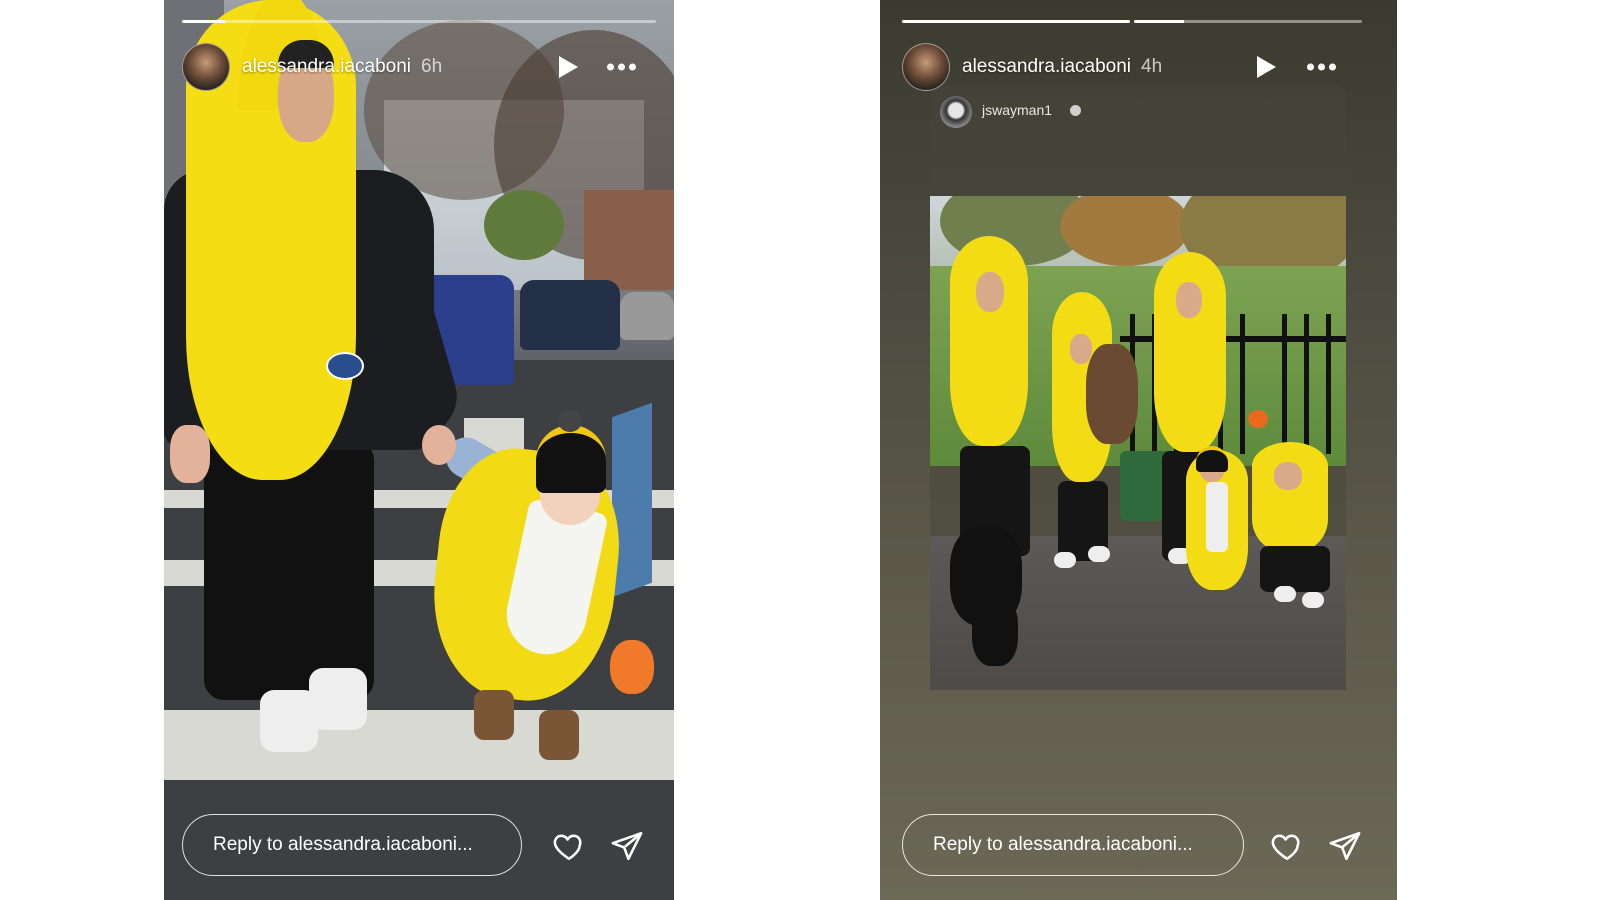 The width and height of the screenshot is (1600, 900). Describe the element at coordinates (432, 66) in the screenshot. I see `post-time: 6h` at that location.